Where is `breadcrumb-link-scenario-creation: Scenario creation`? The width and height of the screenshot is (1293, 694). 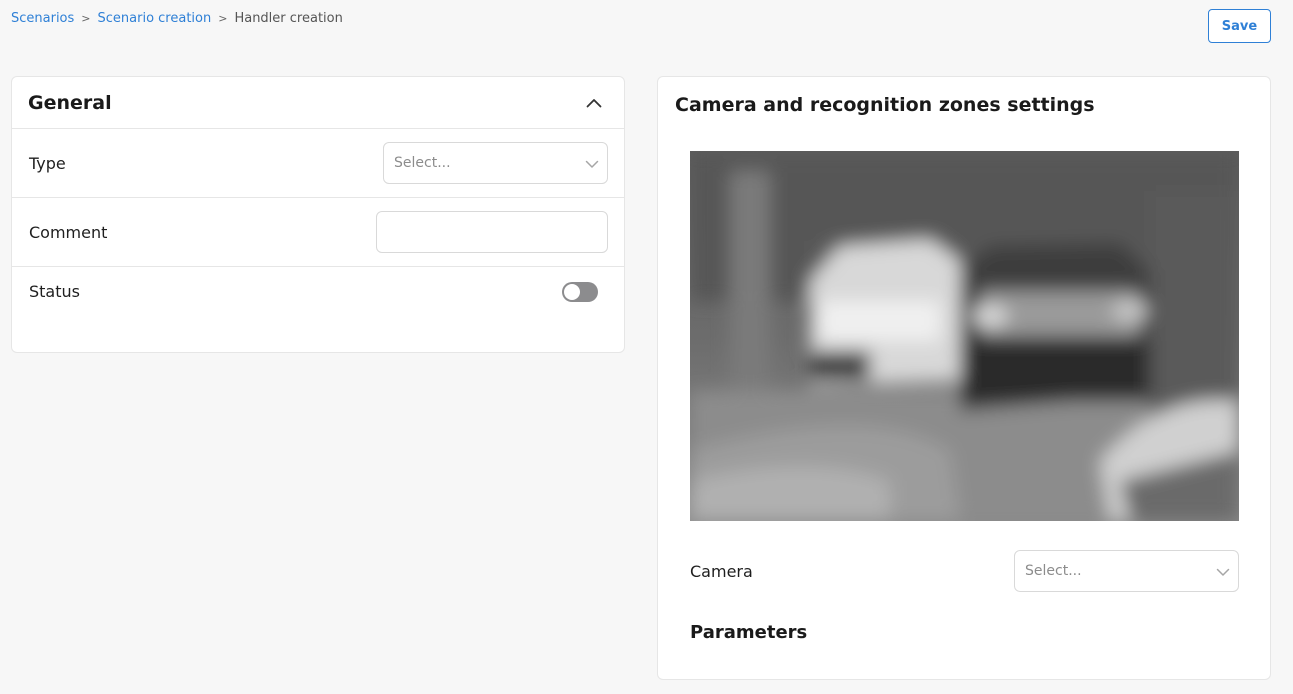 breadcrumb-link-scenario-creation: Scenario creation is located at coordinates (155, 18).